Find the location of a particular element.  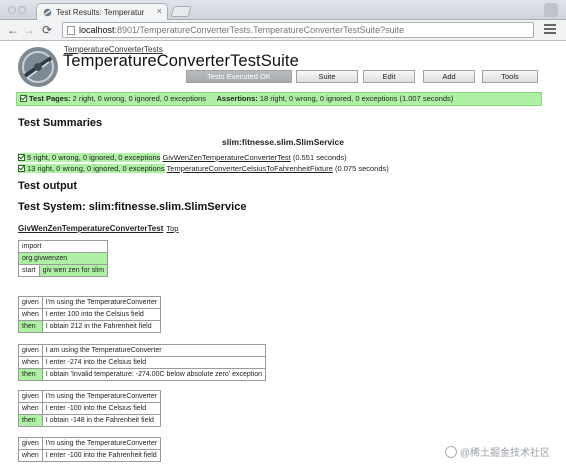

table-cell: I enter -100 into the Celsius field is located at coordinates (101, 408).